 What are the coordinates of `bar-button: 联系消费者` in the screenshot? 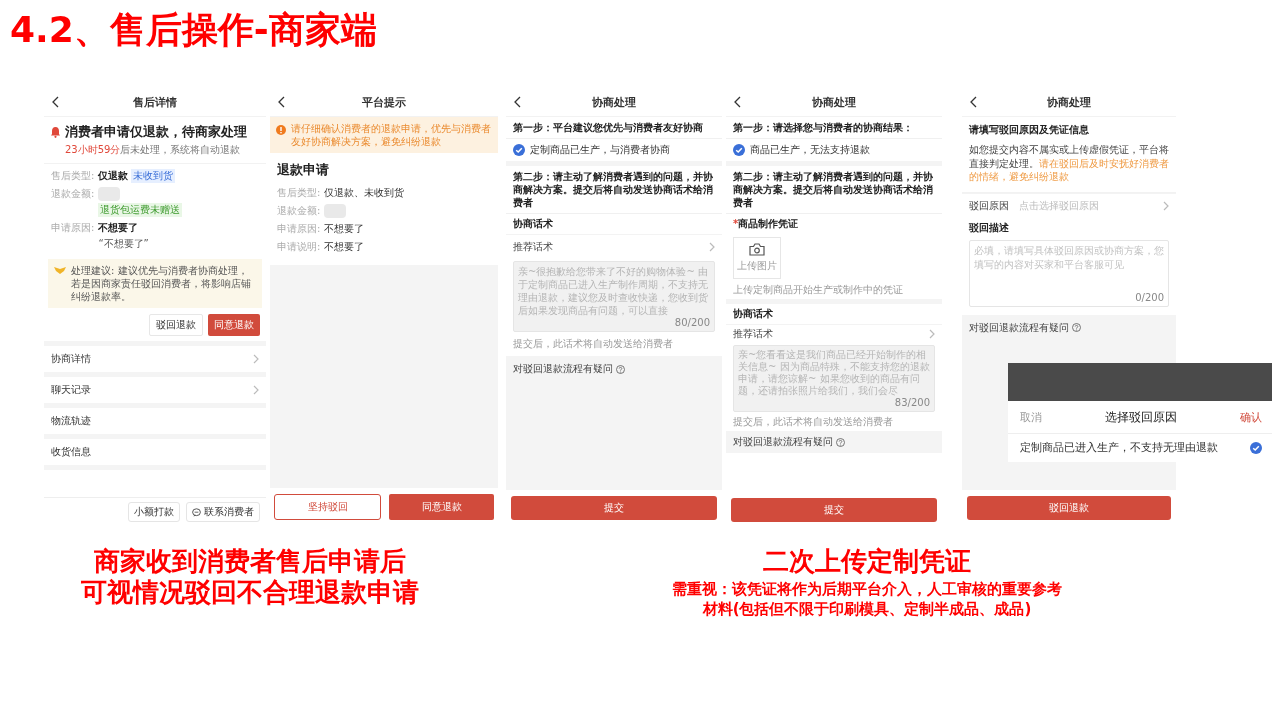 It's located at (223, 512).